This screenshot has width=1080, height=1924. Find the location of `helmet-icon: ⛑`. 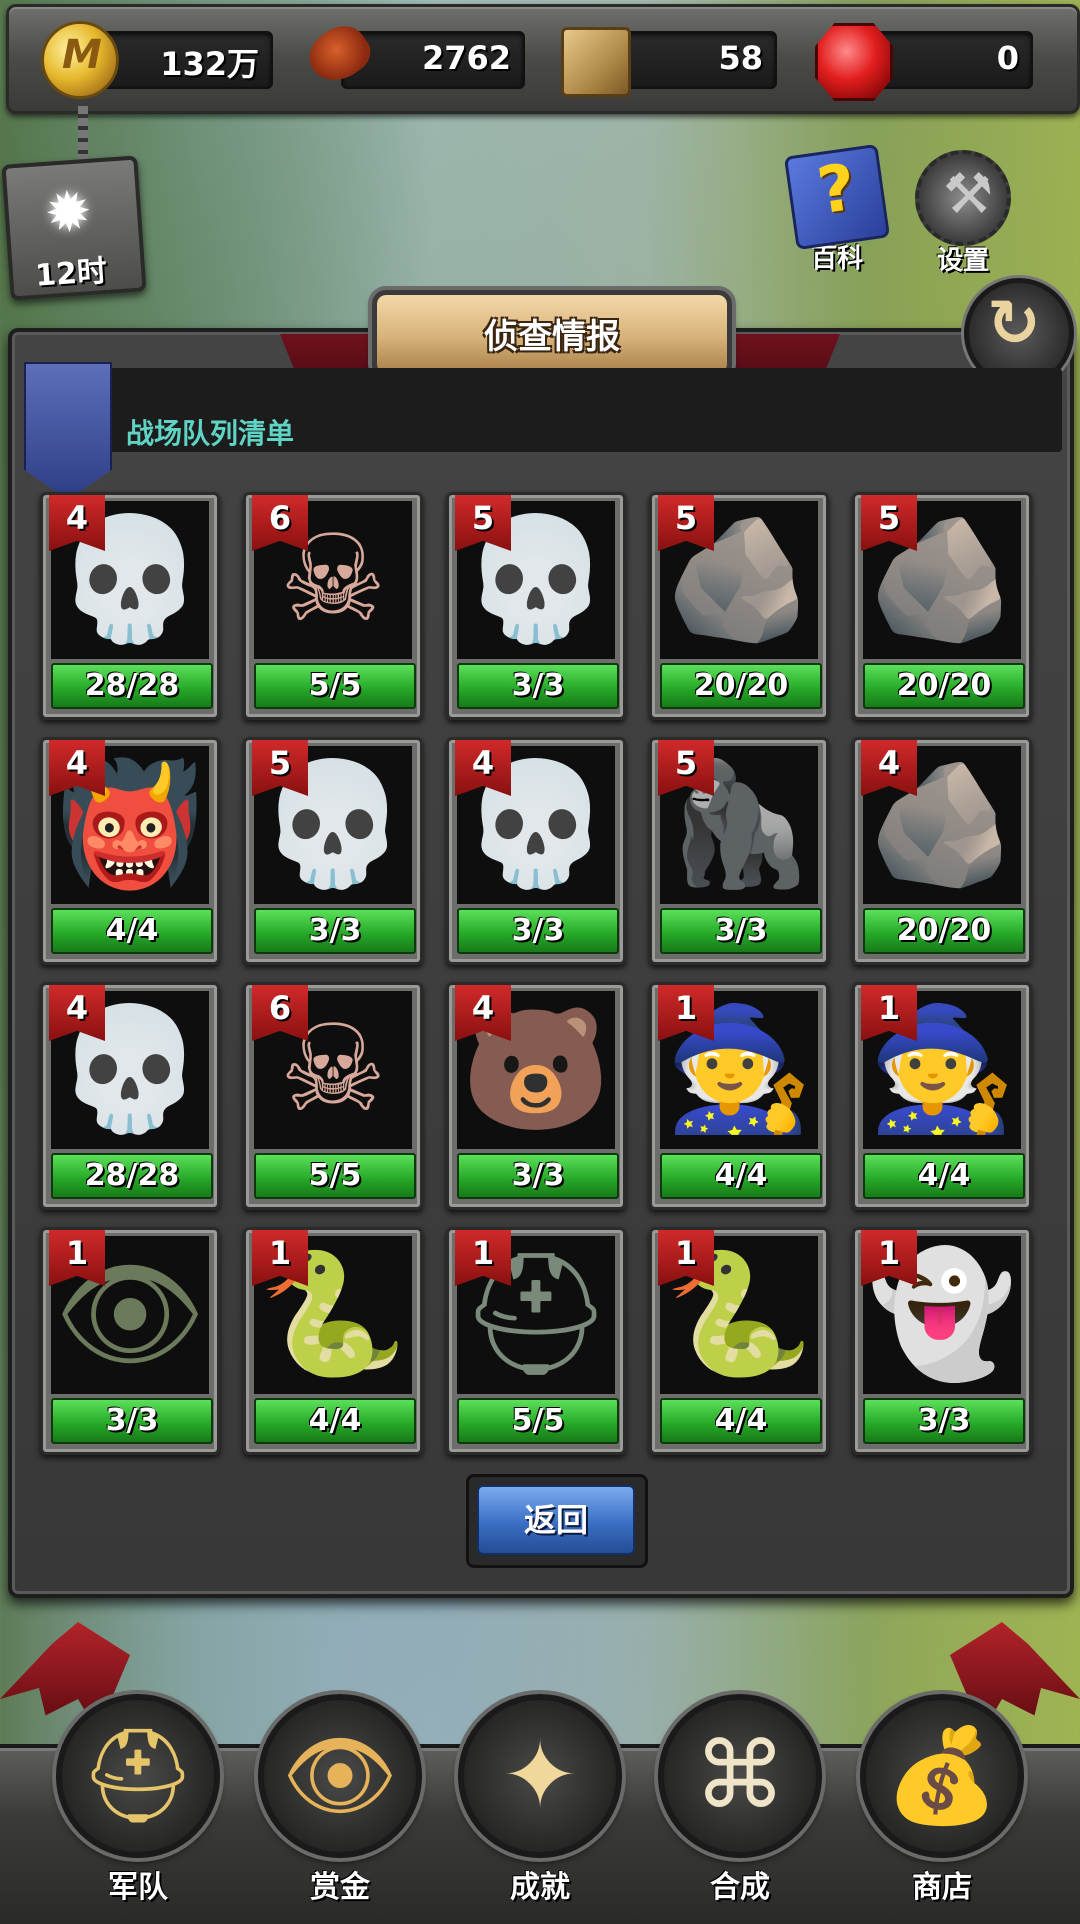

helmet-icon: ⛑ is located at coordinates (138, 1775).